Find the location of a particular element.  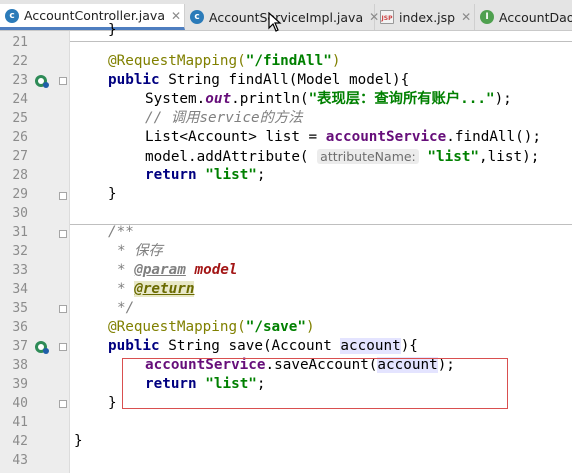

code-text: public String save(Account account){ is located at coordinates (263, 346).